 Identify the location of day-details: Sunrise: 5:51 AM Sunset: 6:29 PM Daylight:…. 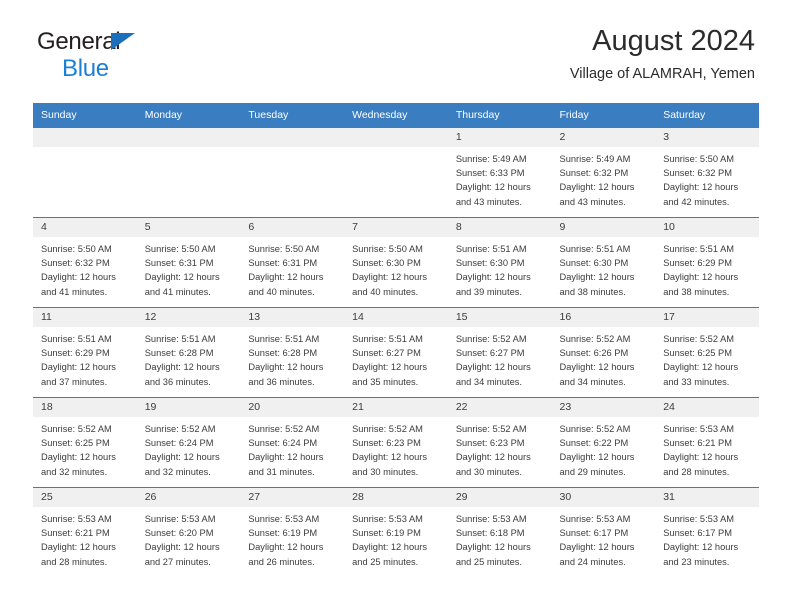
(707, 268).